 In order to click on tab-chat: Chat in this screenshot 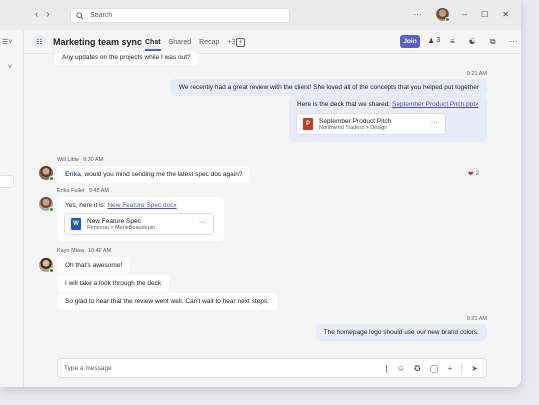, I will do `click(153, 45)`.